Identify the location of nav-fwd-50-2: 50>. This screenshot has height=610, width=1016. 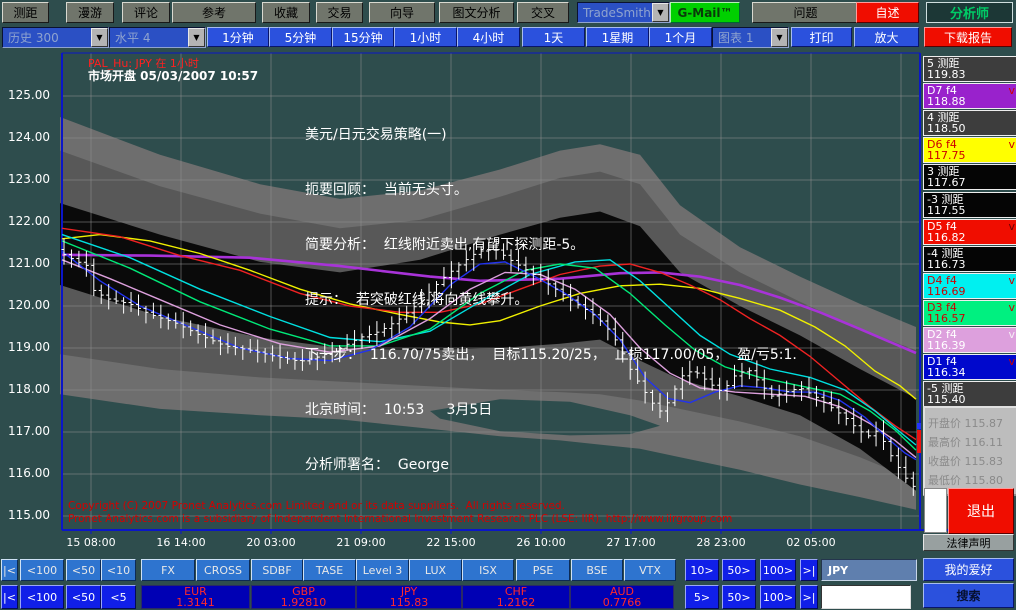
(739, 597).